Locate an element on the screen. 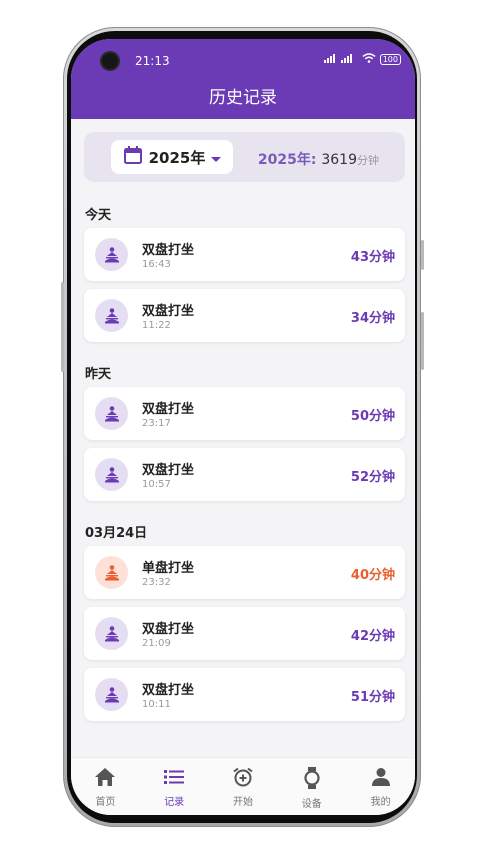 The image size is (478, 850). watch-icon is located at coordinates (312, 780).